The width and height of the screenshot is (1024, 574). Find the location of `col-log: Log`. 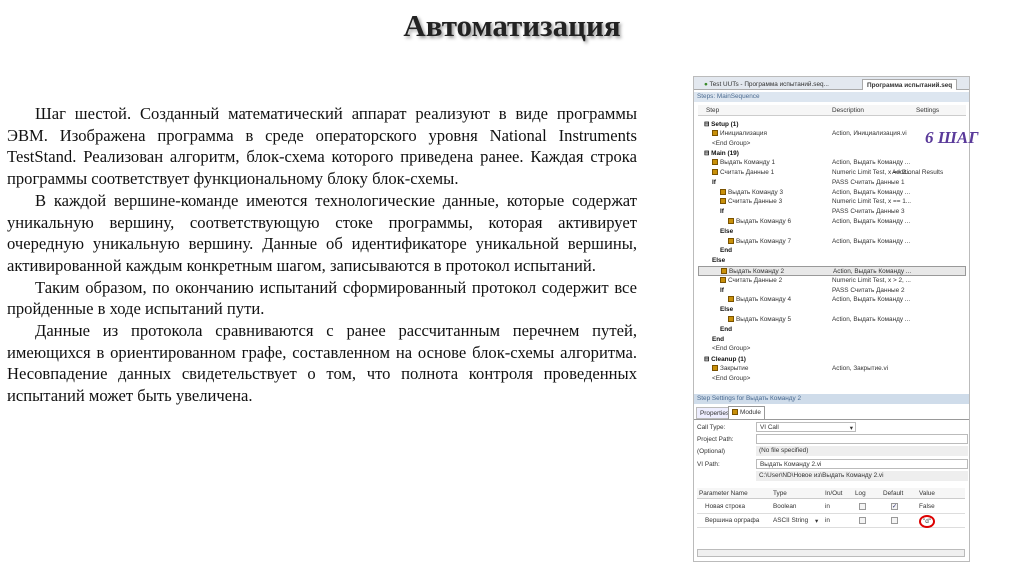

col-log: Log is located at coordinates (860, 493).